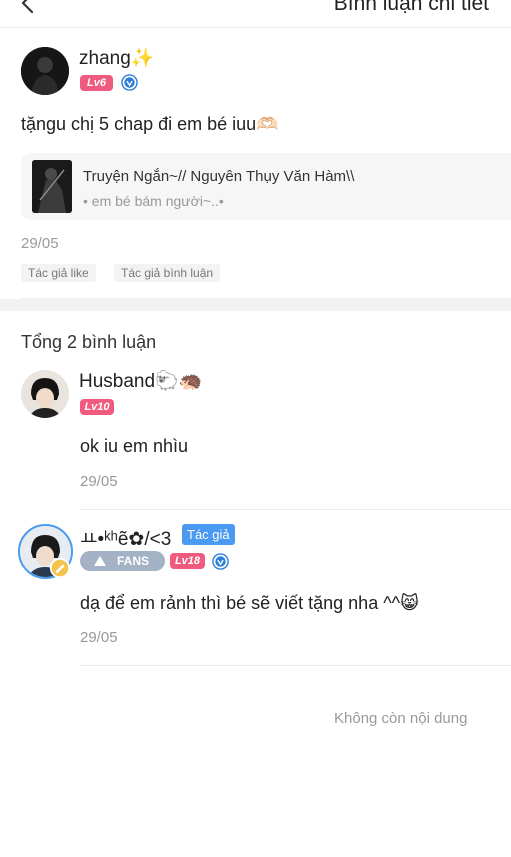 The width and height of the screenshot is (511, 857). What do you see at coordinates (140, 381) in the screenshot?
I see `username: Husband🐑🦔` at bounding box center [140, 381].